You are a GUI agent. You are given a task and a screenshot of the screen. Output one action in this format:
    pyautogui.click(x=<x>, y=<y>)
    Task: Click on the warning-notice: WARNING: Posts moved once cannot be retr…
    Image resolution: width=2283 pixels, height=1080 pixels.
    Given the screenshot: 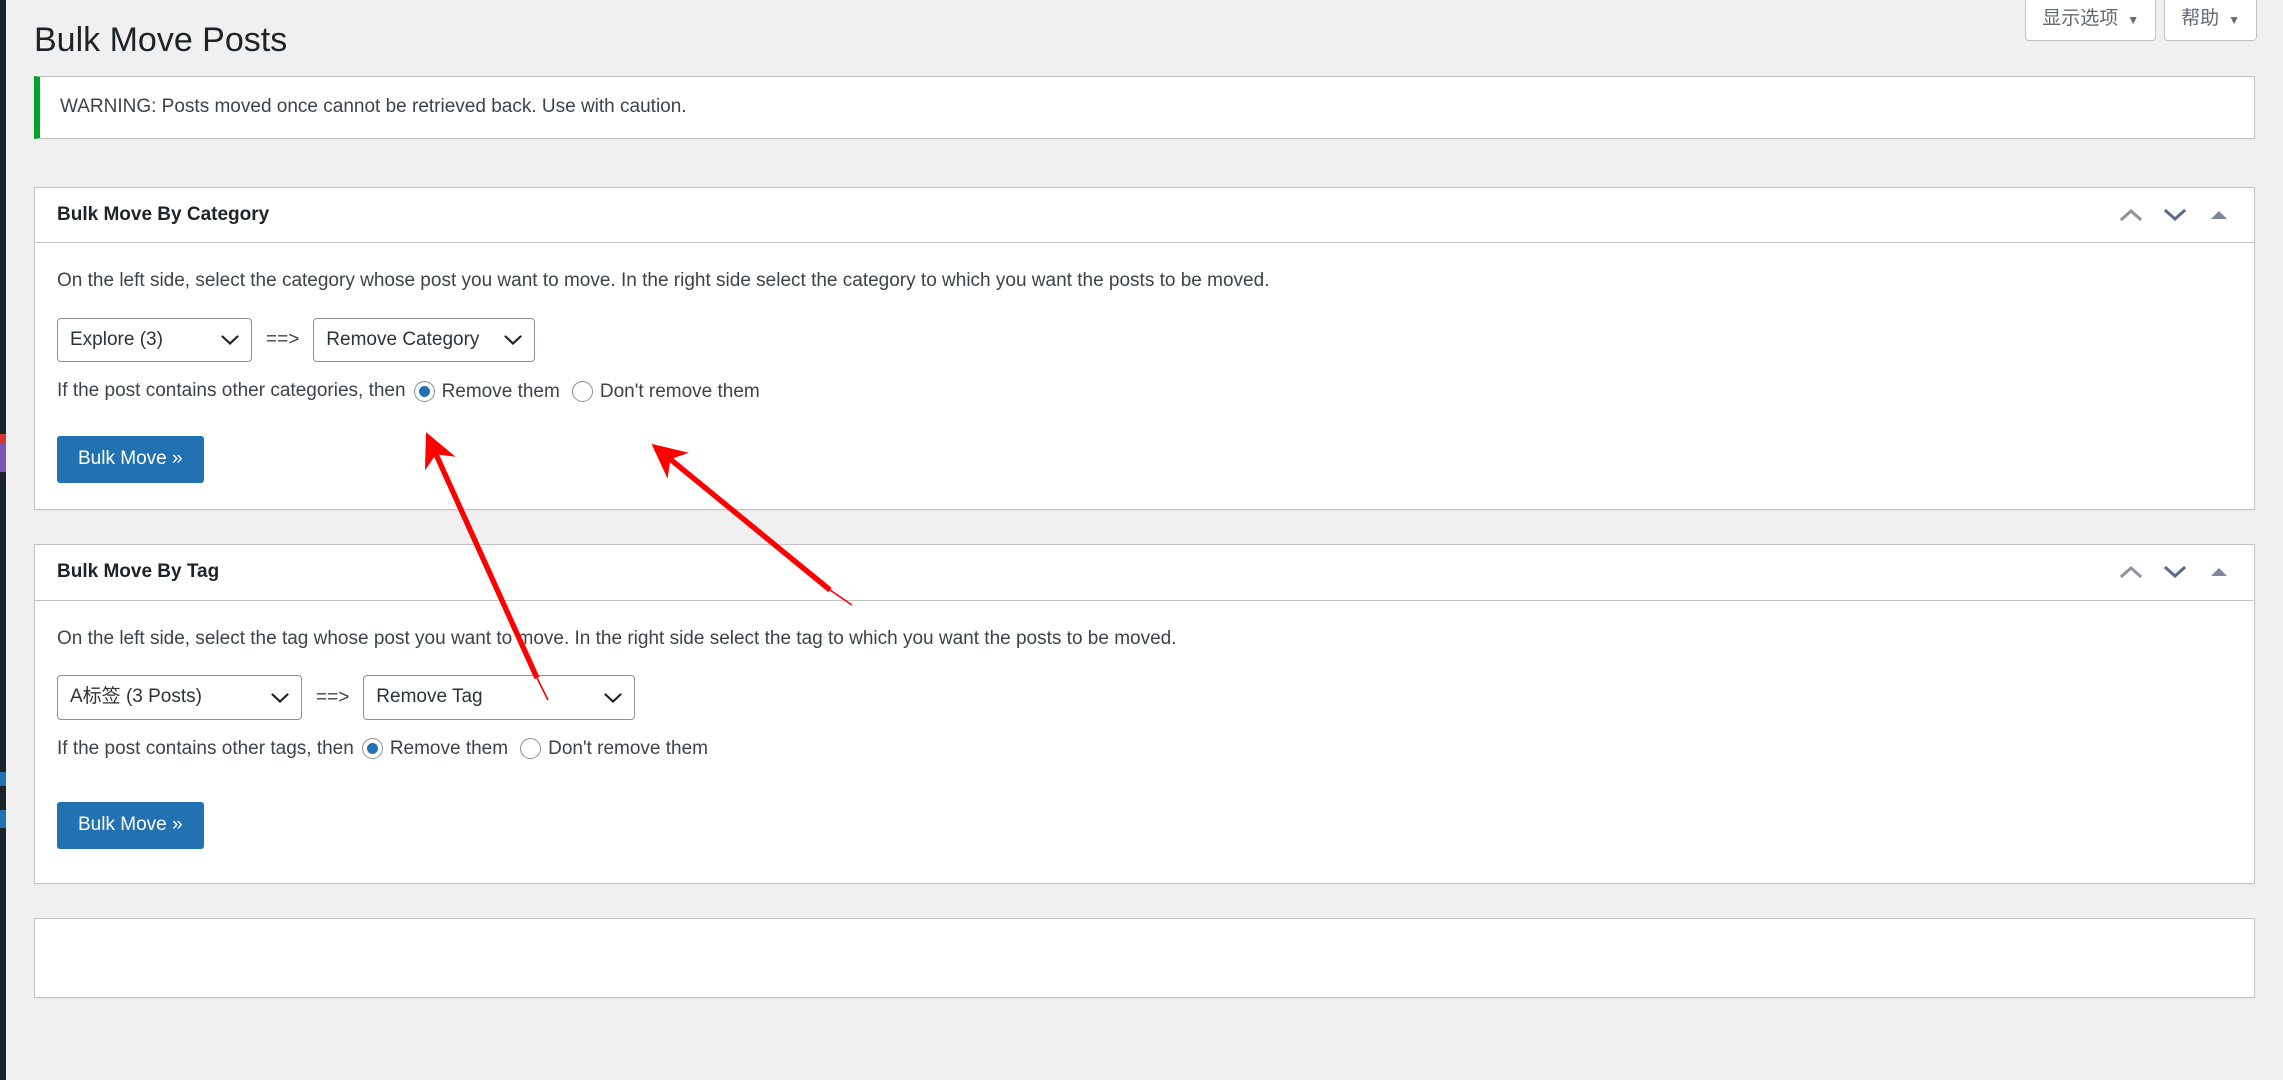 What is the action you would take?
    pyautogui.click(x=1144, y=107)
    